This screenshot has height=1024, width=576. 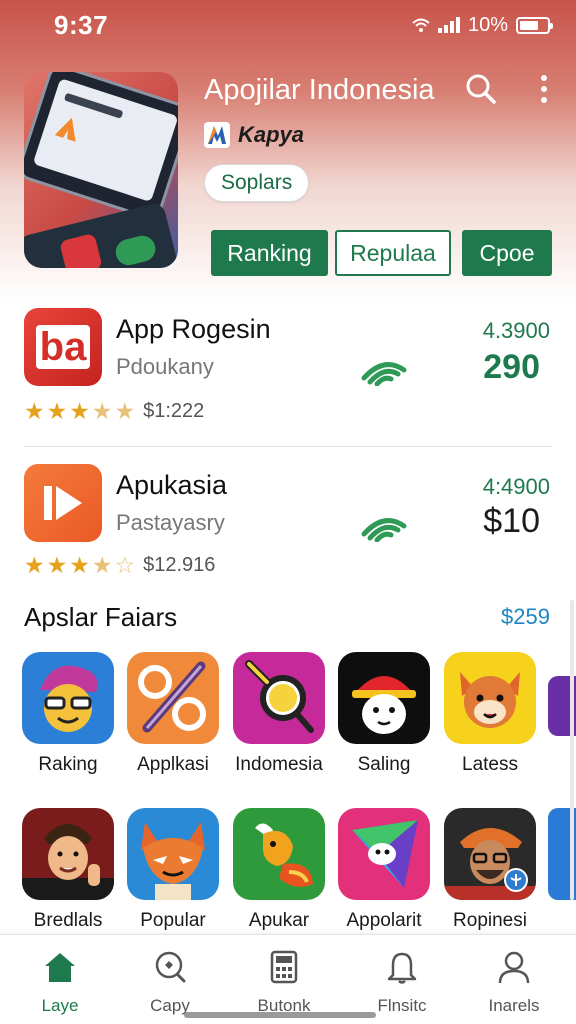 What do you see at coordinates (448, 25) in the screenshot?
I see `signal-icon` at bounding box center [448, 25].